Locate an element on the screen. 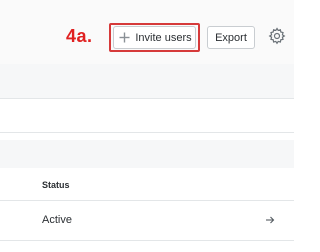 The image size is (320, 252). arrow-right-icon is located at coordinates (270, 220).